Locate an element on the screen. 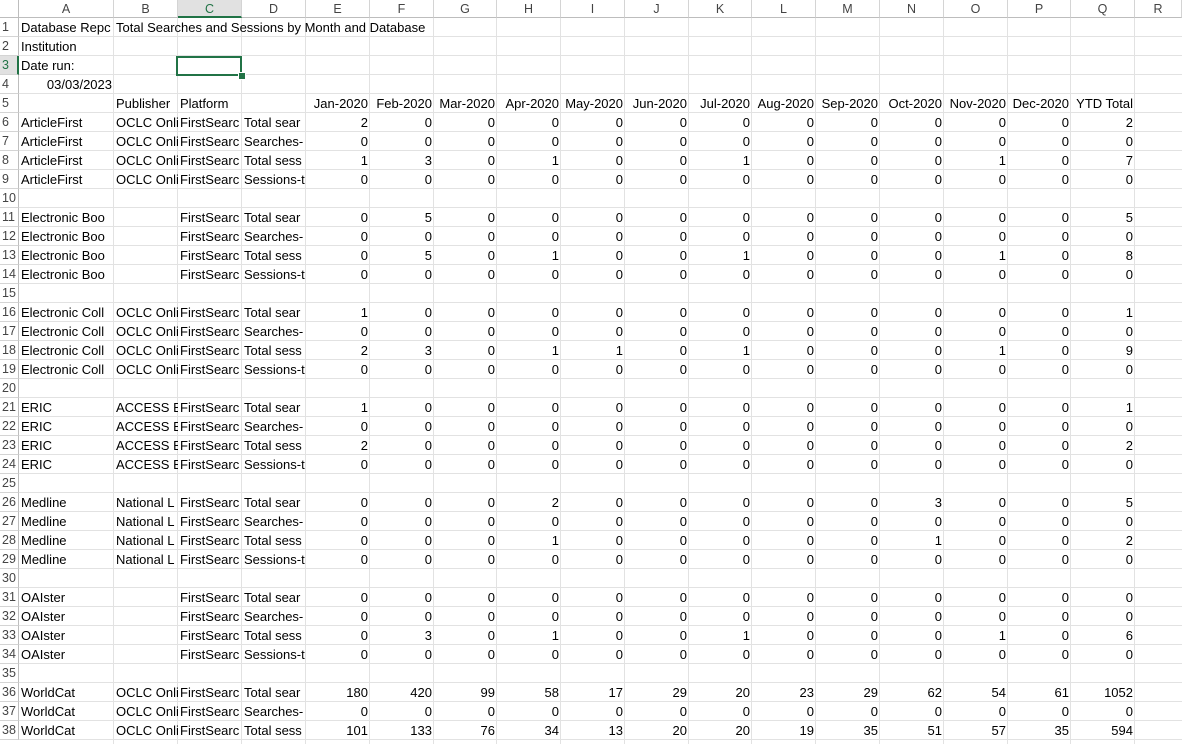 Image resolution: width=1182 pixels, height=744 pixels. column-header-m: M is located at coordinates (848, 9).